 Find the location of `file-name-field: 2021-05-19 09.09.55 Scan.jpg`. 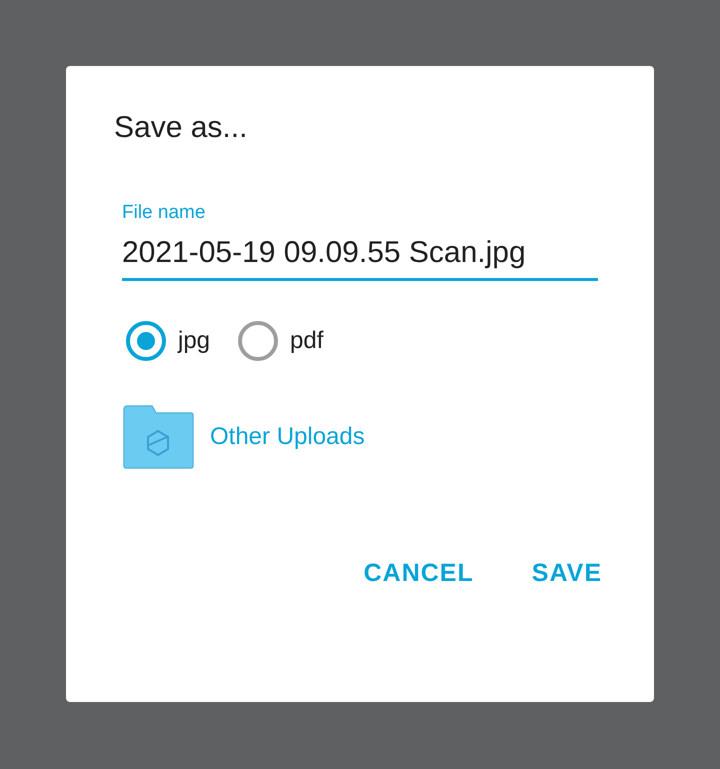

file-name-field: 2021-05-19 09.09.55 Scan.jpg is located at coordinates (360, 257).